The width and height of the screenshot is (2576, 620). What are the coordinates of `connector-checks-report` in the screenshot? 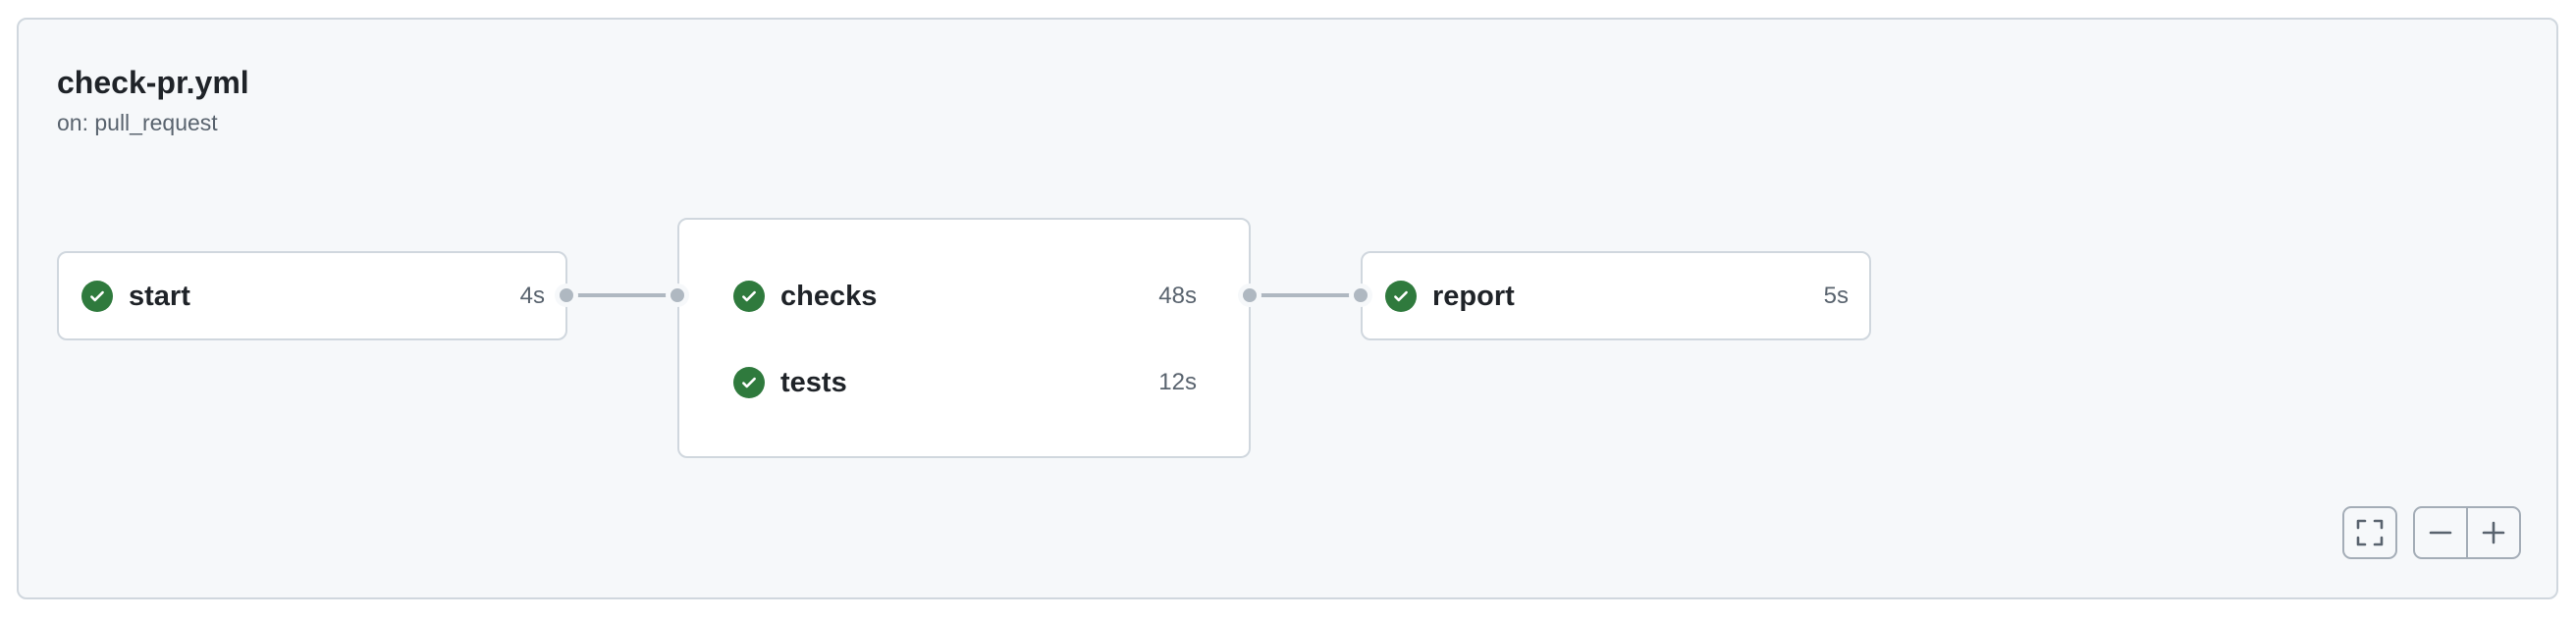 It's located at (1311, 295).